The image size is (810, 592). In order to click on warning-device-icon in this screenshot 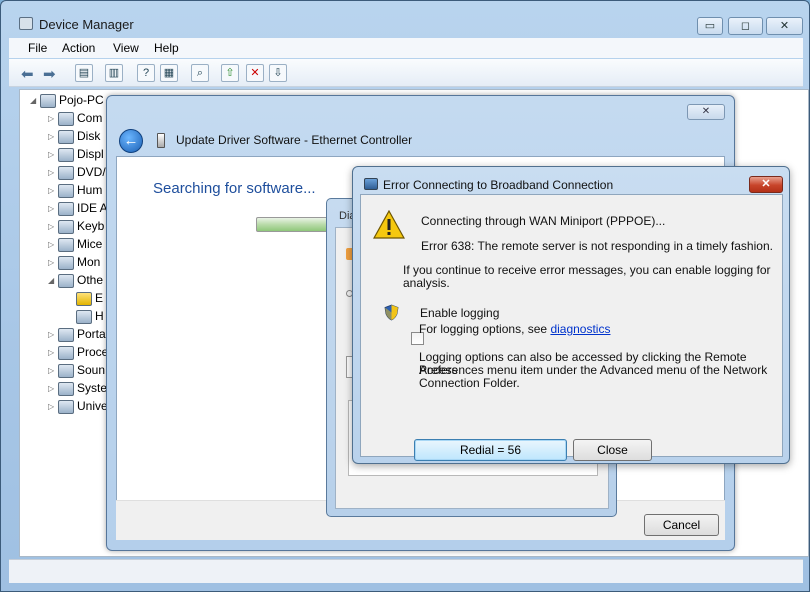, I will do `click(84, 298)`.